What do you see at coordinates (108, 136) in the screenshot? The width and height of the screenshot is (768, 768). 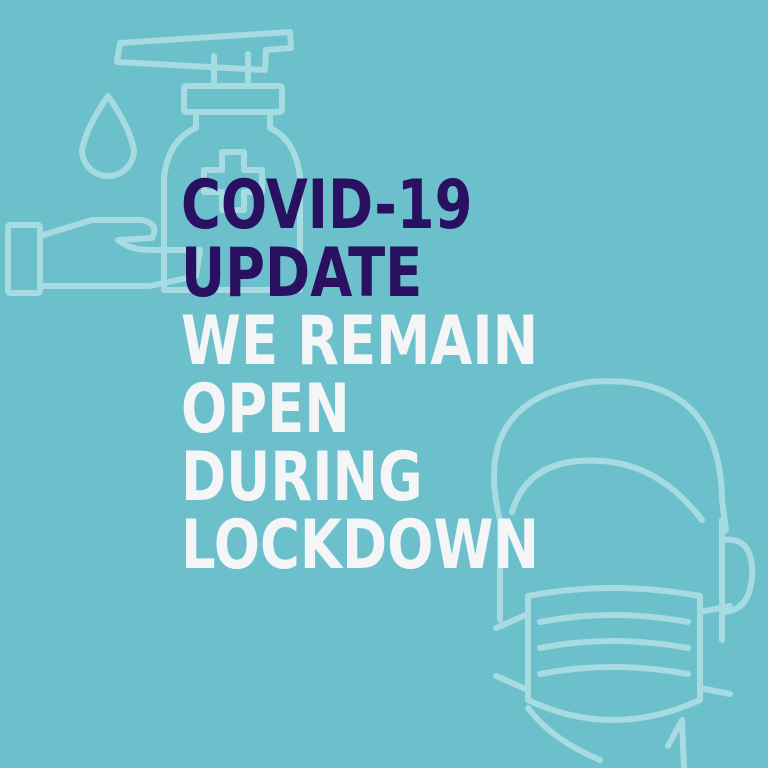 I see `water-drop-icon` at bounding box center [108, 136].